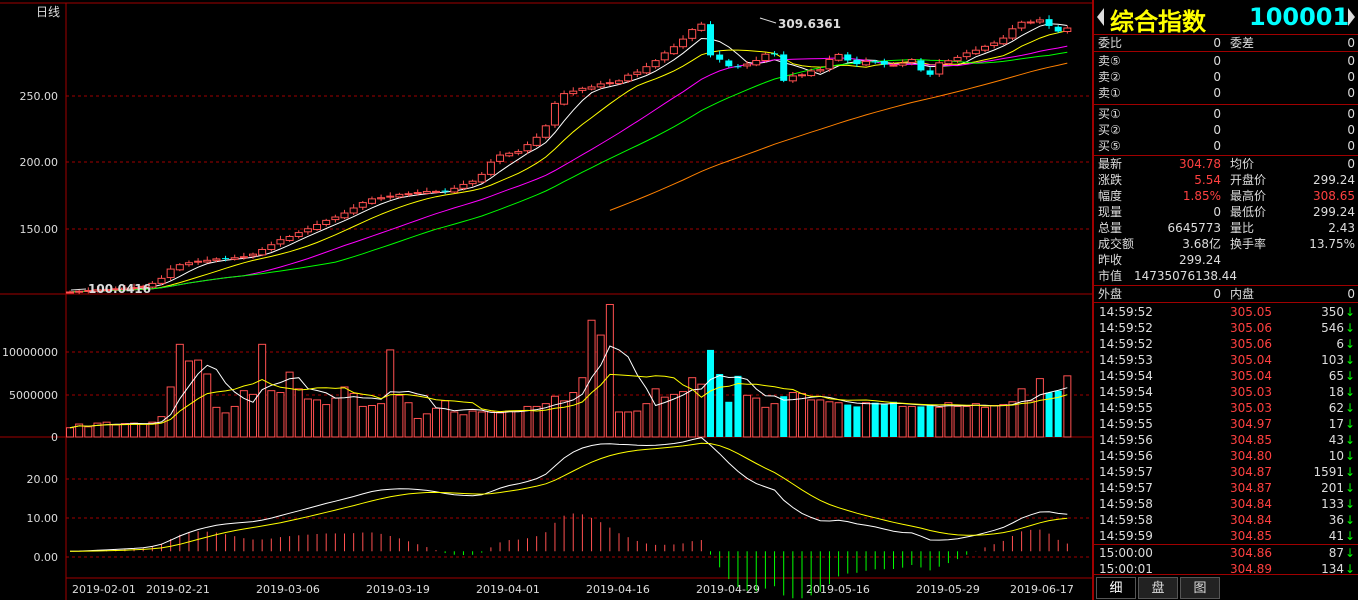  Describe the element at coordinates (1226, 488) in the screenshot. I see `tick-row: 14:59:57 304.87 201 ↓` at that location.